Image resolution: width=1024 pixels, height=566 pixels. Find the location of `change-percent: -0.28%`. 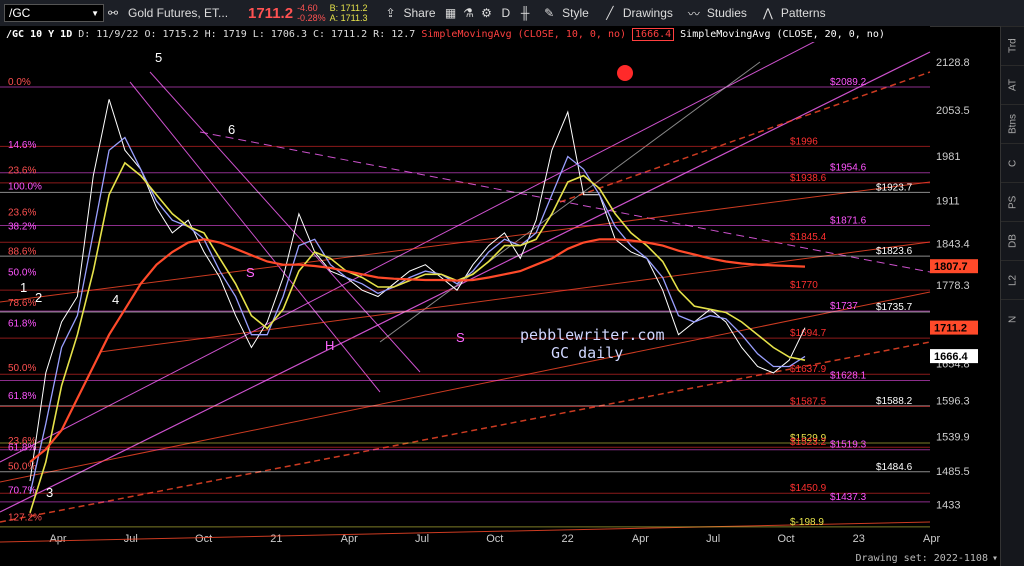

change-percent: -0.28% is located at coordinates (311, 18).